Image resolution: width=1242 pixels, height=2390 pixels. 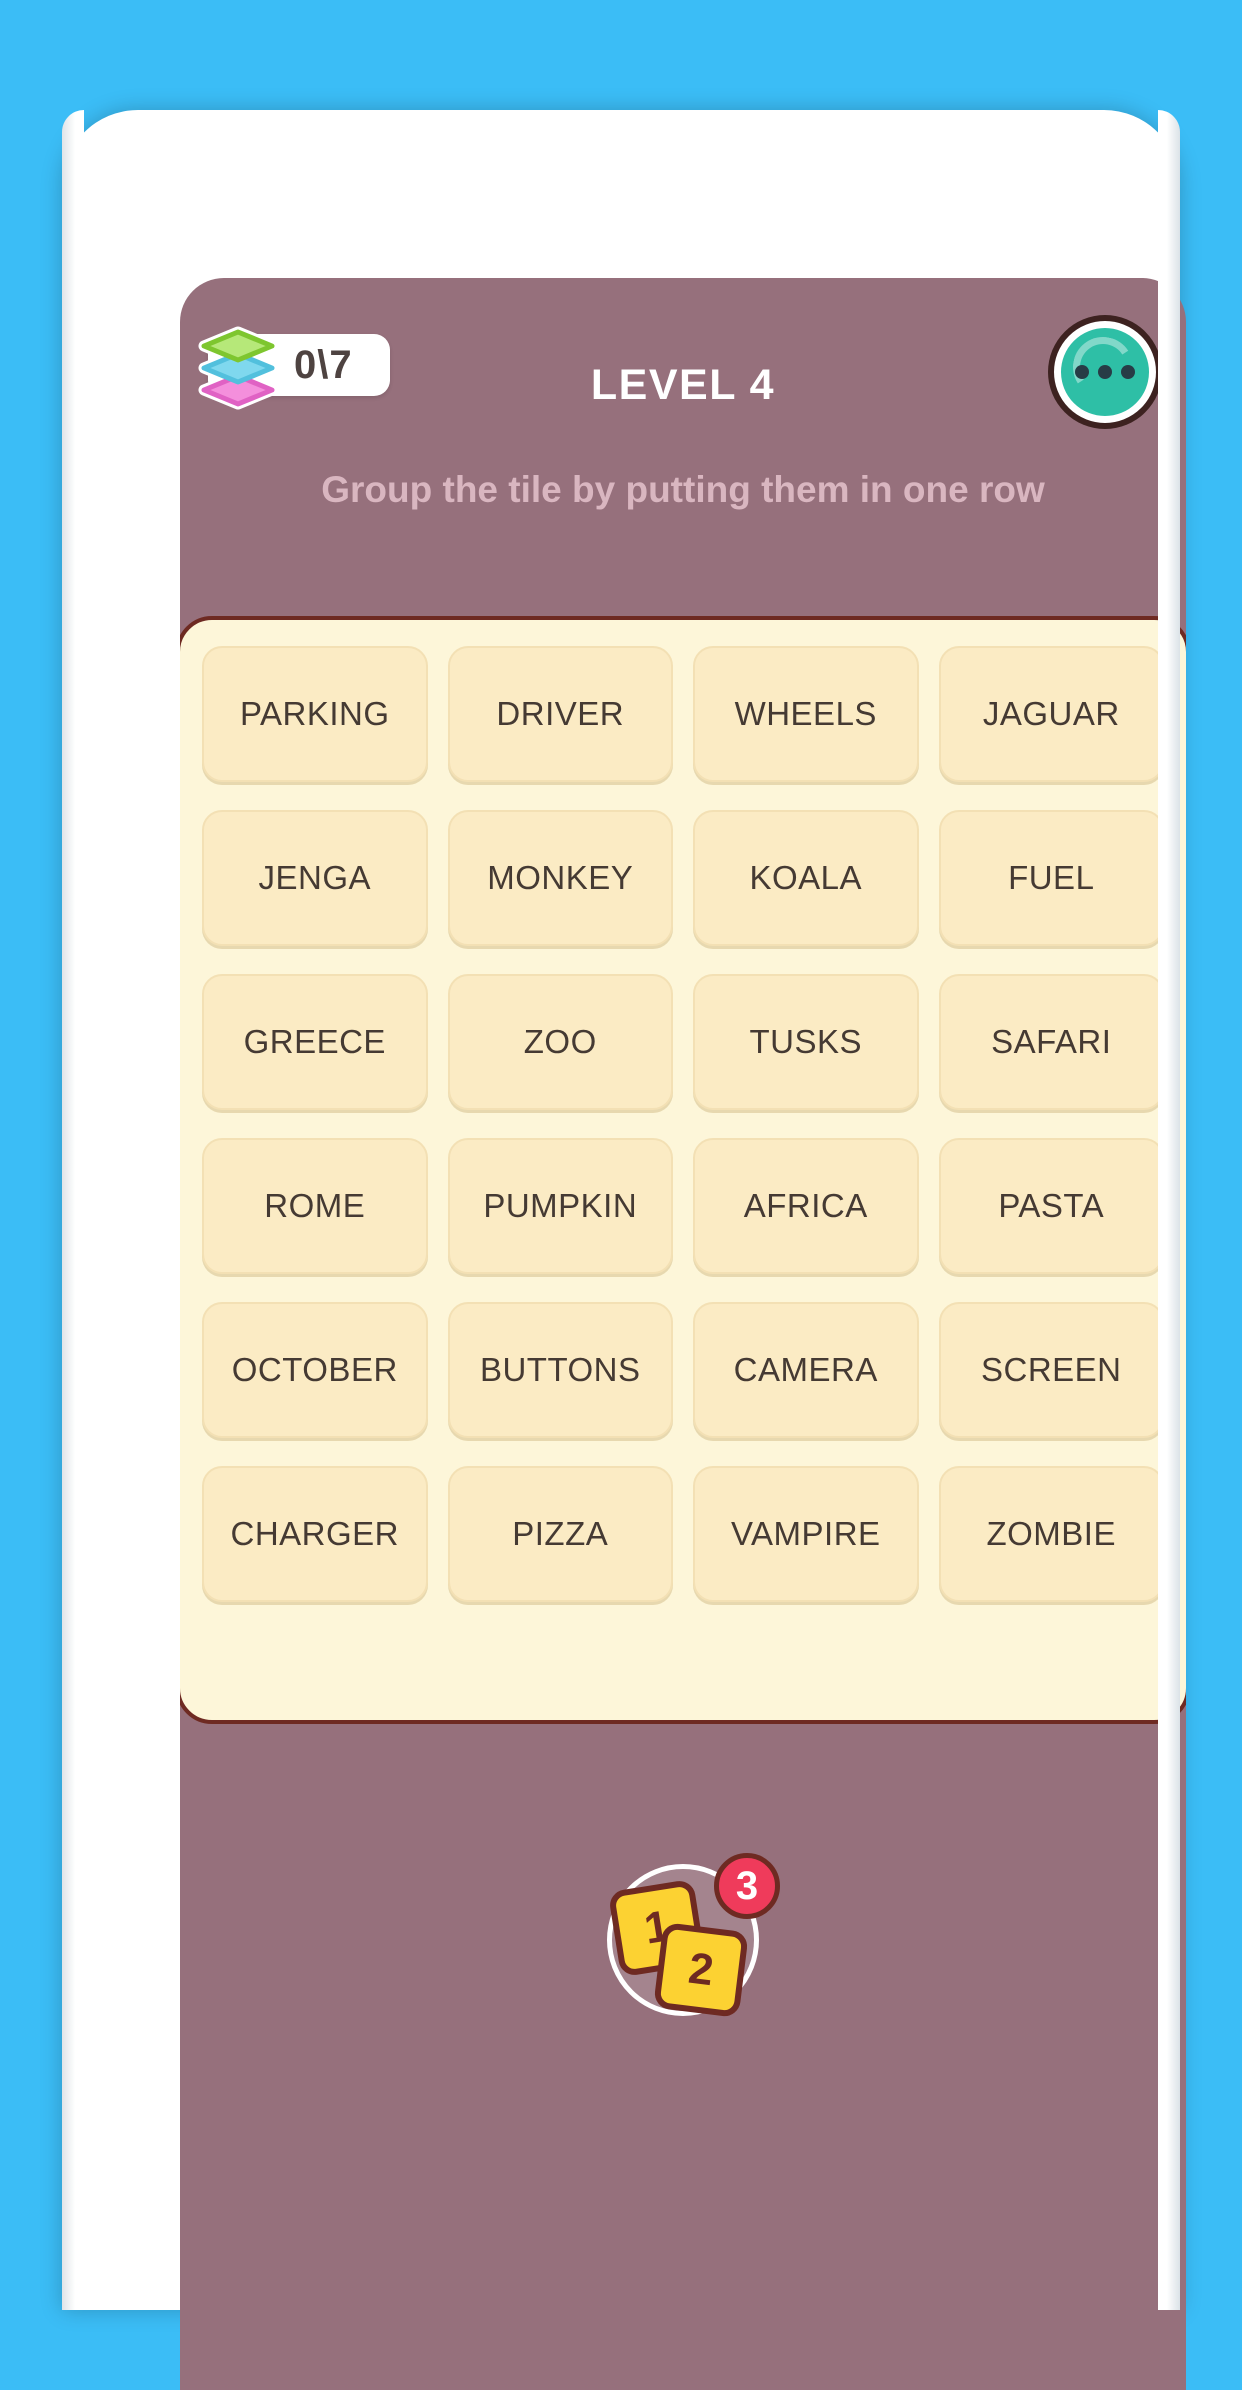 What do you see at coordinates (1051, 1370) in the screenshot?
I see `word-tile: SCREEN` at bounding box center [1051, 1370].